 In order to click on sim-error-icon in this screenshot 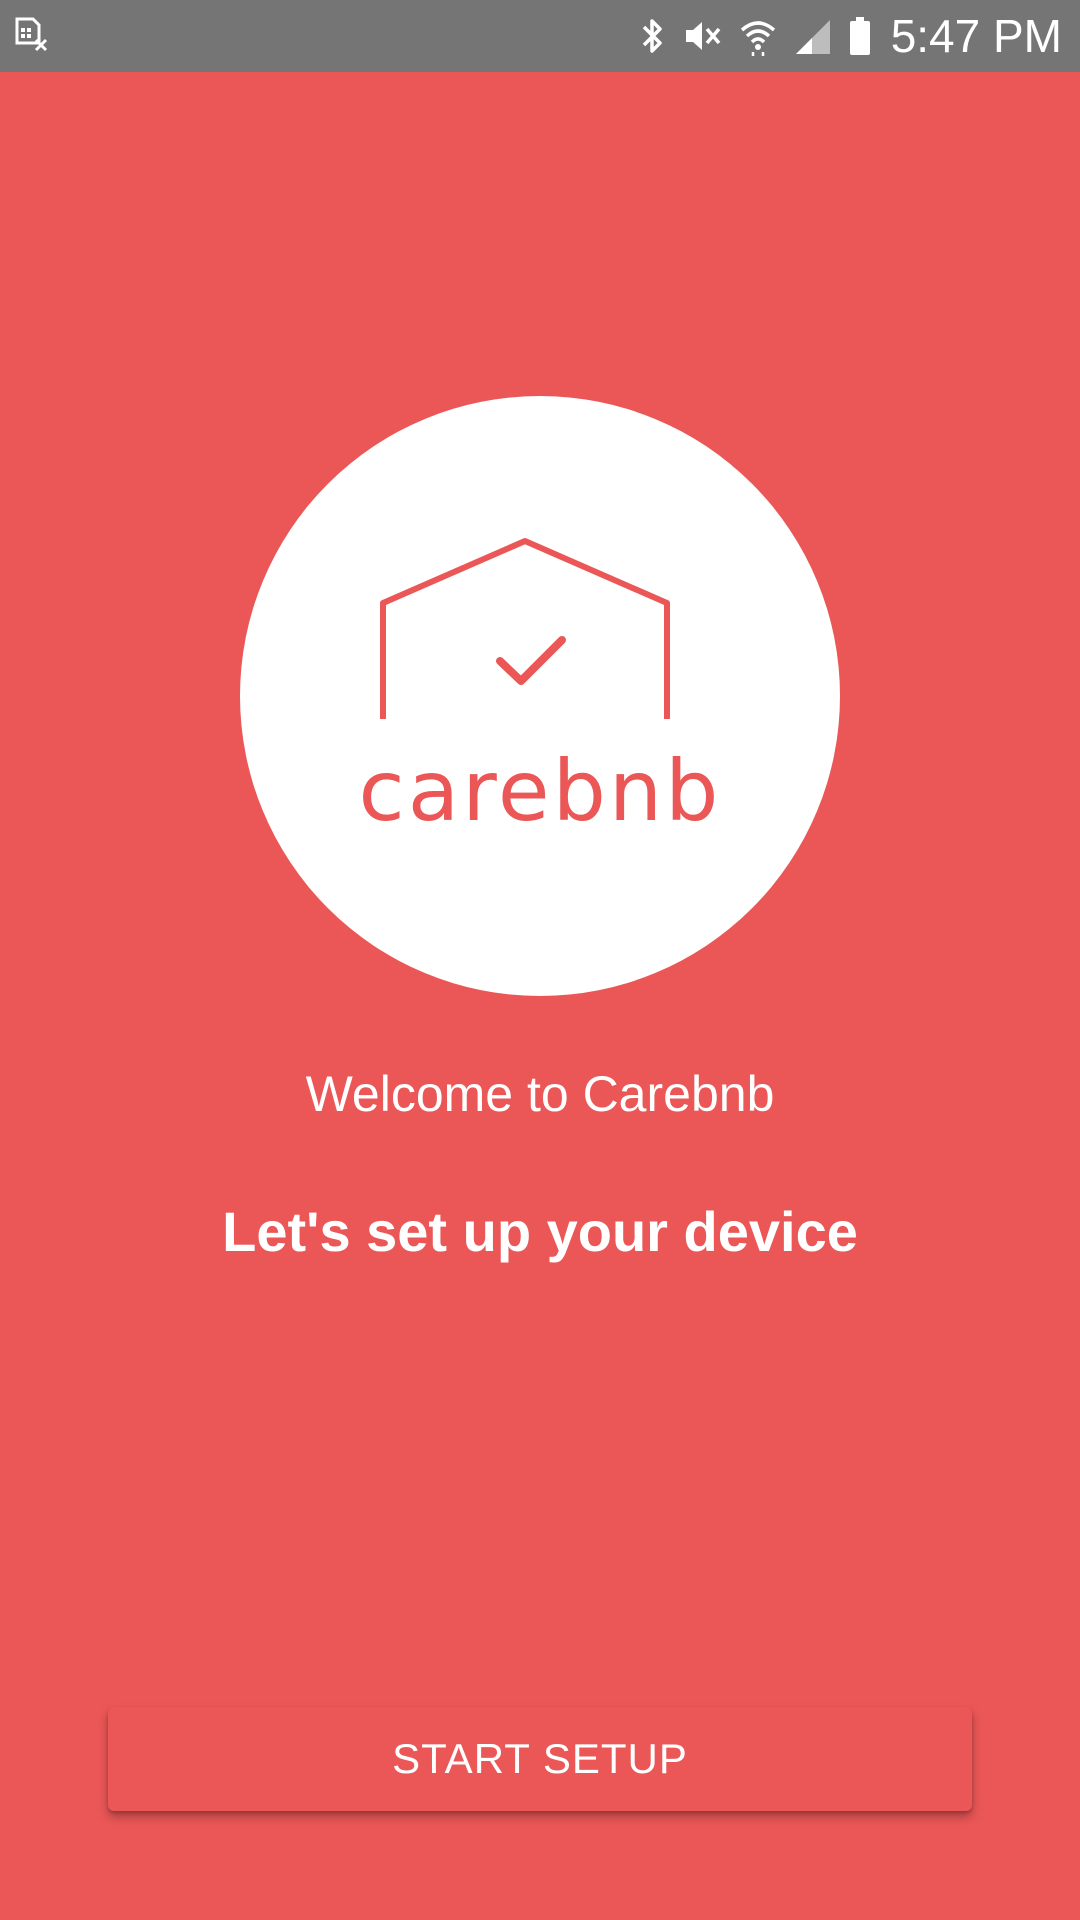, I will do `click(32, 36)`.